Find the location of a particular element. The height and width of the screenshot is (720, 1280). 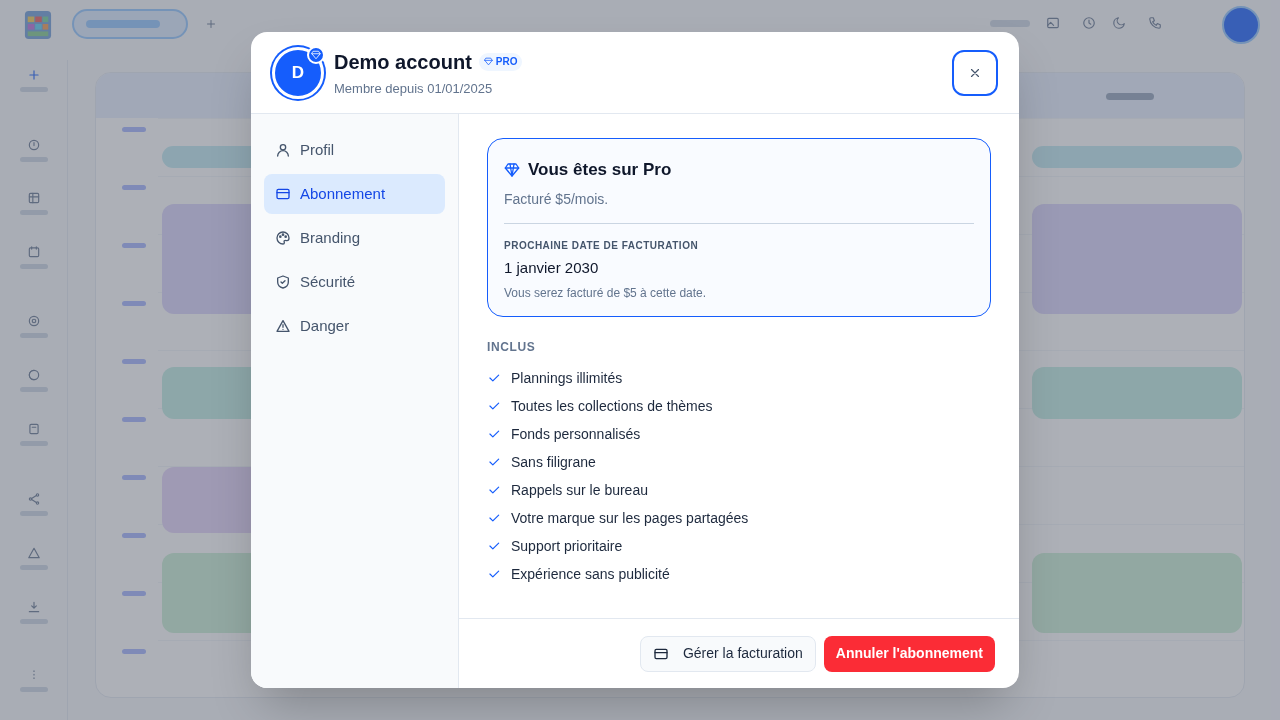

shield-icon is located at coordinates (283, 282).